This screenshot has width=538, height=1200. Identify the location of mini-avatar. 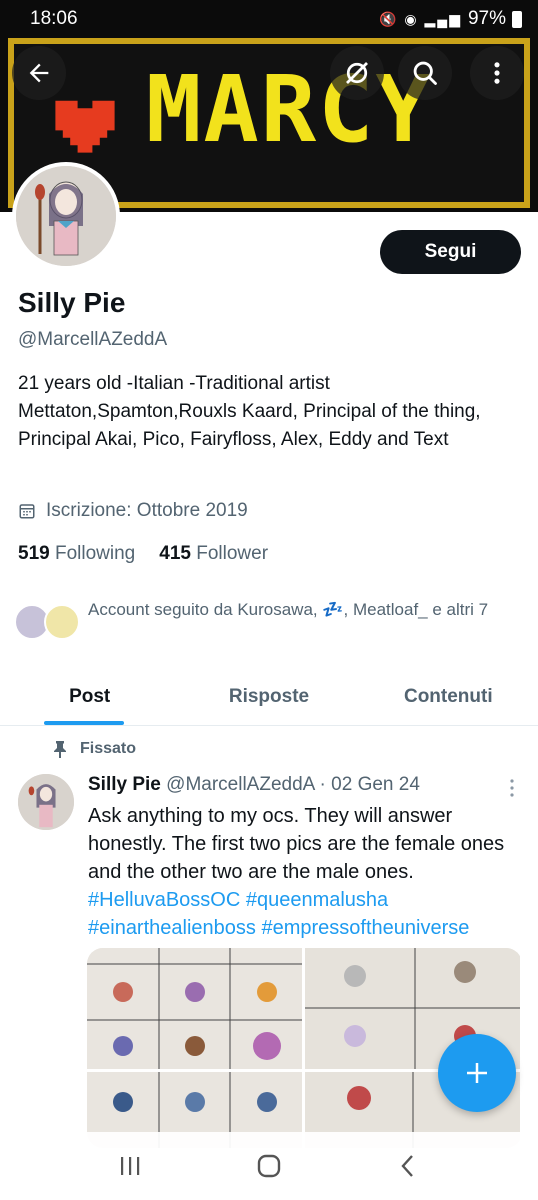
(62, 622).